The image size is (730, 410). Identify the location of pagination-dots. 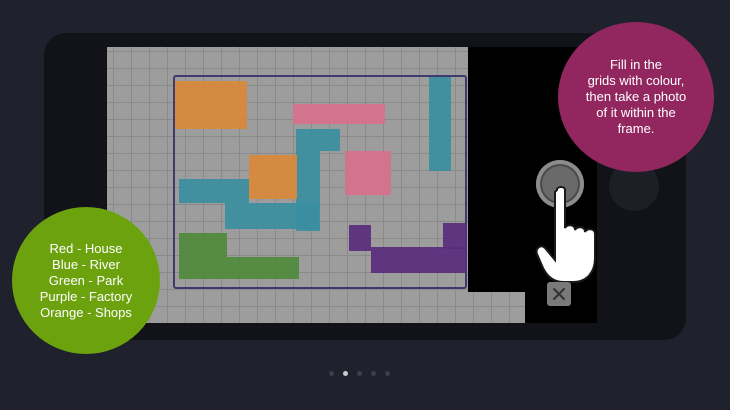
(359, 373).